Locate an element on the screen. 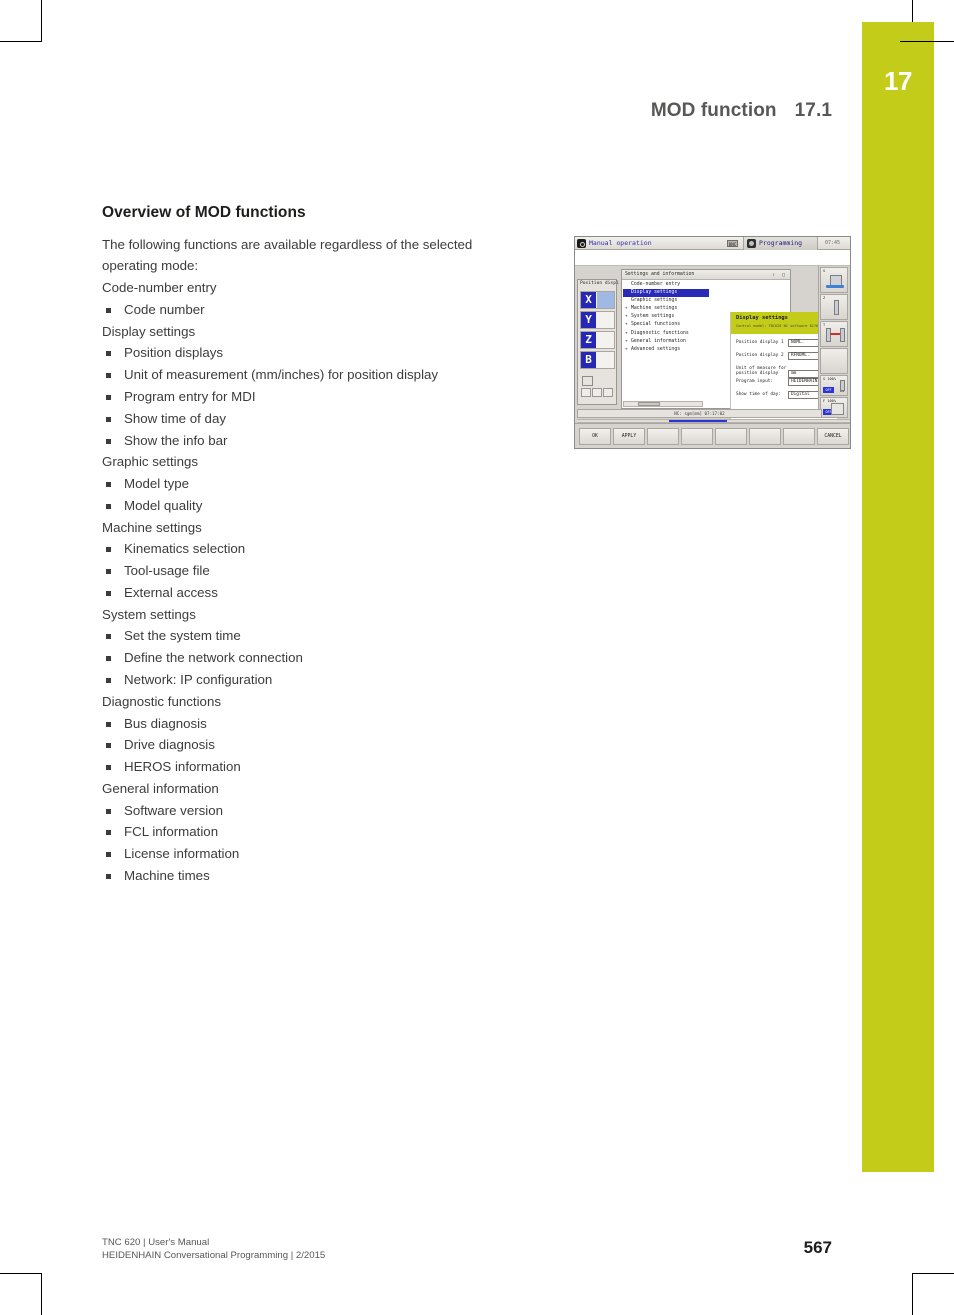 Image resolution: width=954 pixels, height=1315 pixels. crop-mark-top-left-horizontal is located at coordinates (21, 41).